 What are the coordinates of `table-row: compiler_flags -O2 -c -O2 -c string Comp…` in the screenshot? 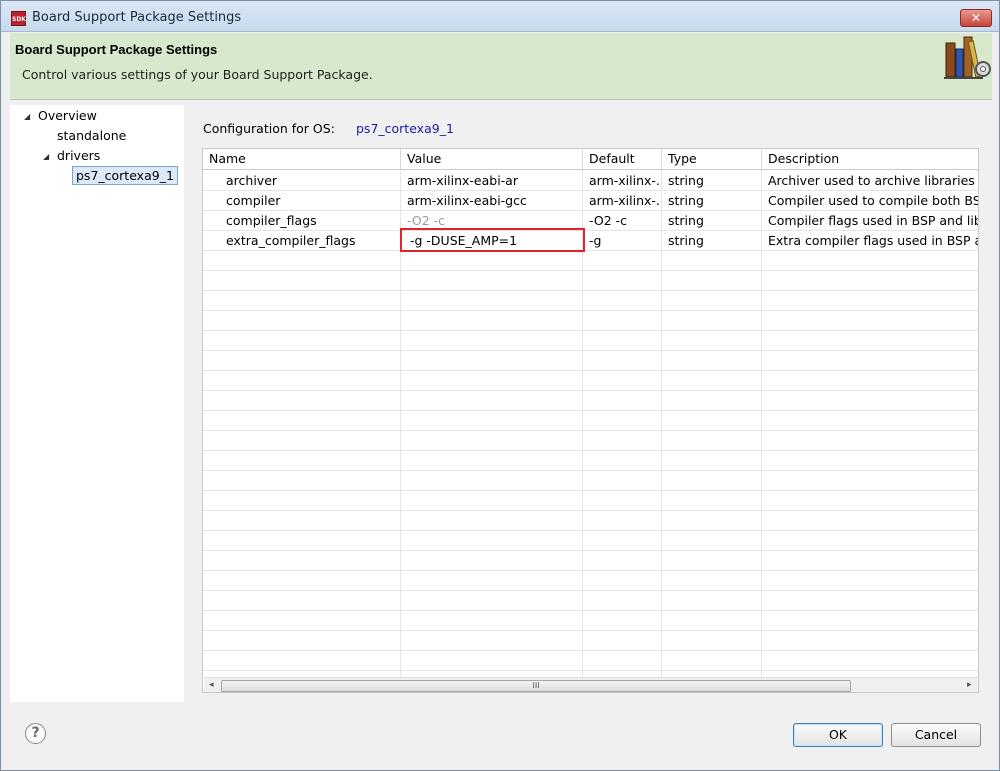 It's located at (590, 221).